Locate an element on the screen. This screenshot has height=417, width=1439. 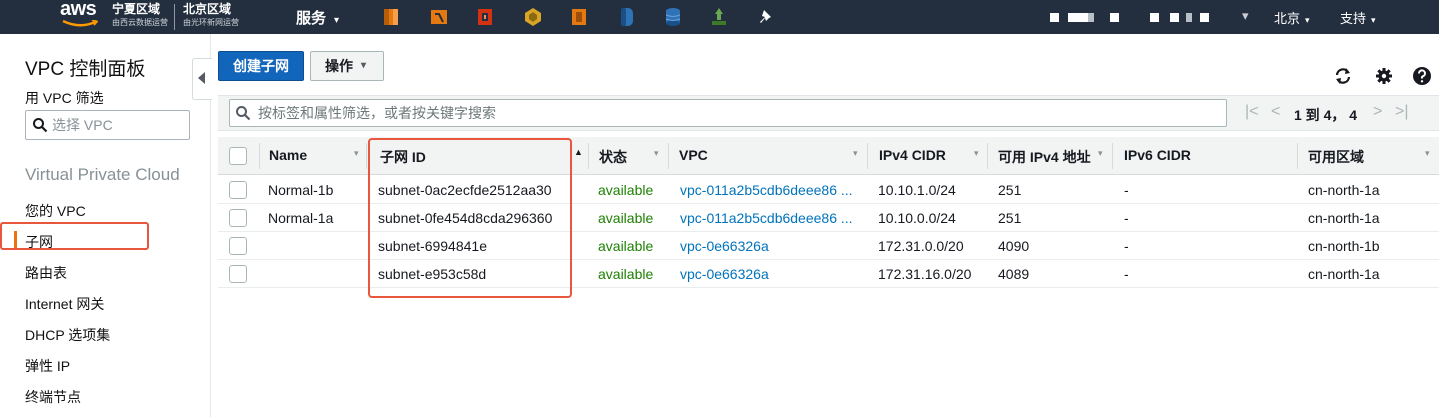
table-search is located at coordinates (728, 113).